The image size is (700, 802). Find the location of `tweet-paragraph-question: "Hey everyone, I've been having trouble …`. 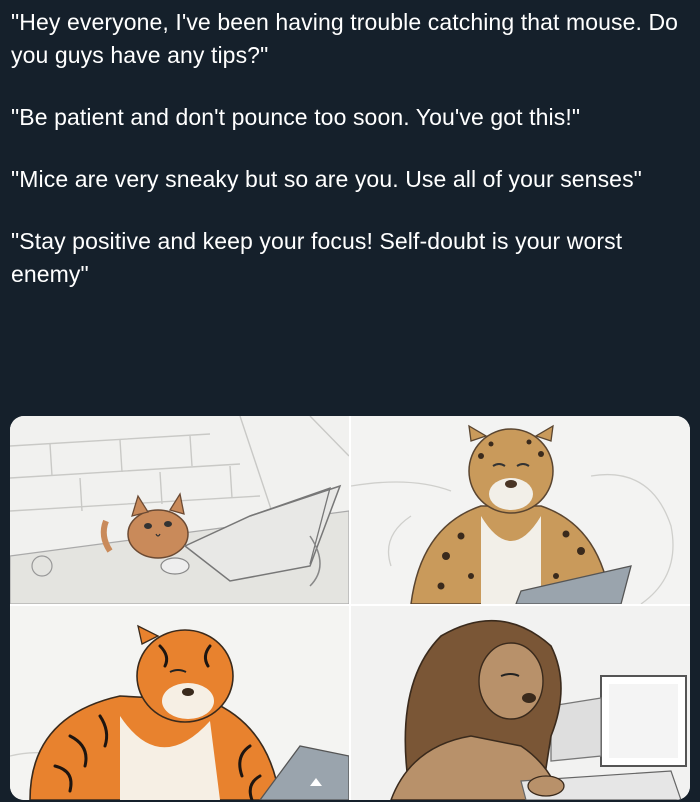

tweet-paragraph-question: "Hey everyone, I've been having trouble … is located at coordinates (345, 38).